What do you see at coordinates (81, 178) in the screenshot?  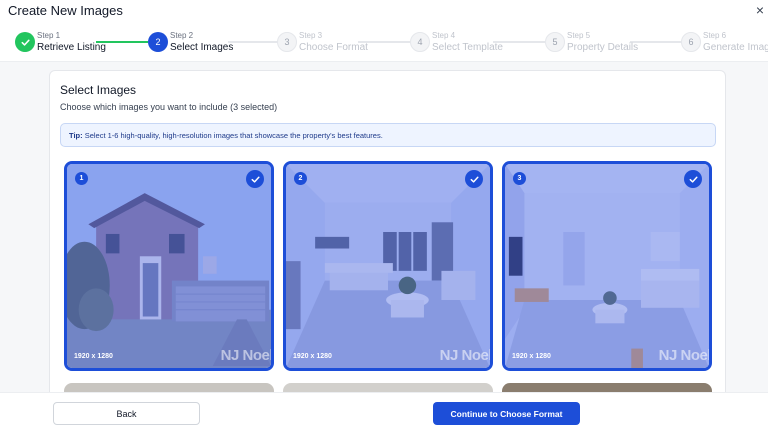 I see `selection-order-badge: 1` at bounding box center [81, 178].